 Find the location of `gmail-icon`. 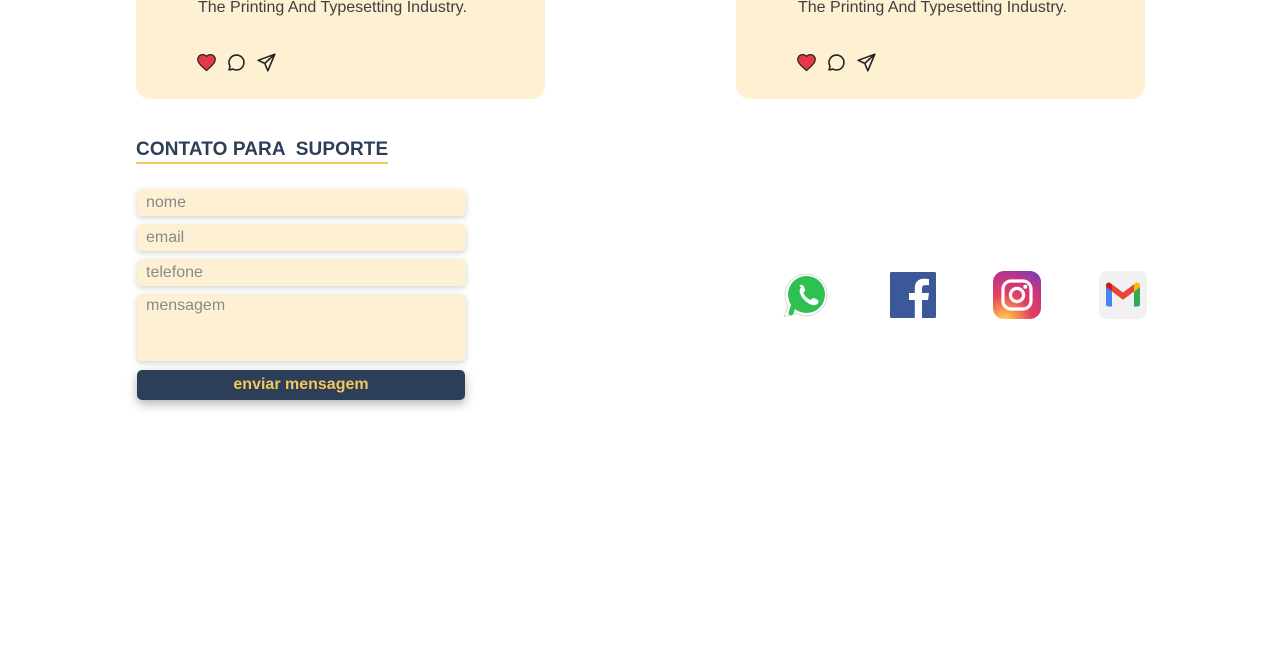

gmail-icon is located at coordinates (1123, 295).